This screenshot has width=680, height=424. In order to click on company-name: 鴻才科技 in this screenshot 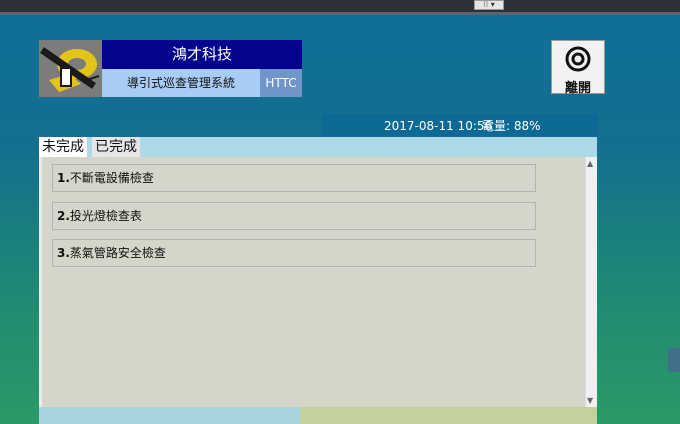, I will do `click(202, 54)`.